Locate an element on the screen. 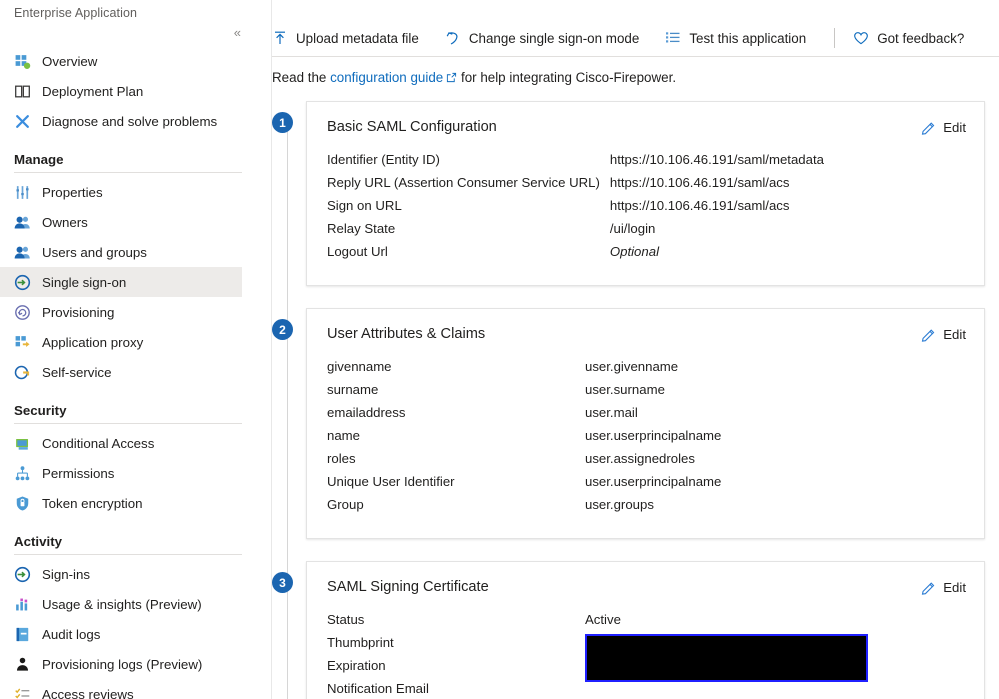  read-line-prefix: Read the is located at coordinates (301, 77).